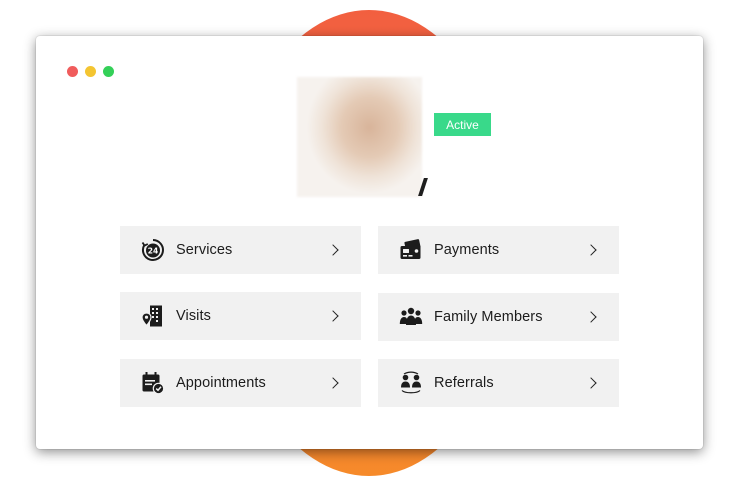  Describe the element at coordinates (153, 383) in the screenshot. I see `calendar-check-icon` at that location.